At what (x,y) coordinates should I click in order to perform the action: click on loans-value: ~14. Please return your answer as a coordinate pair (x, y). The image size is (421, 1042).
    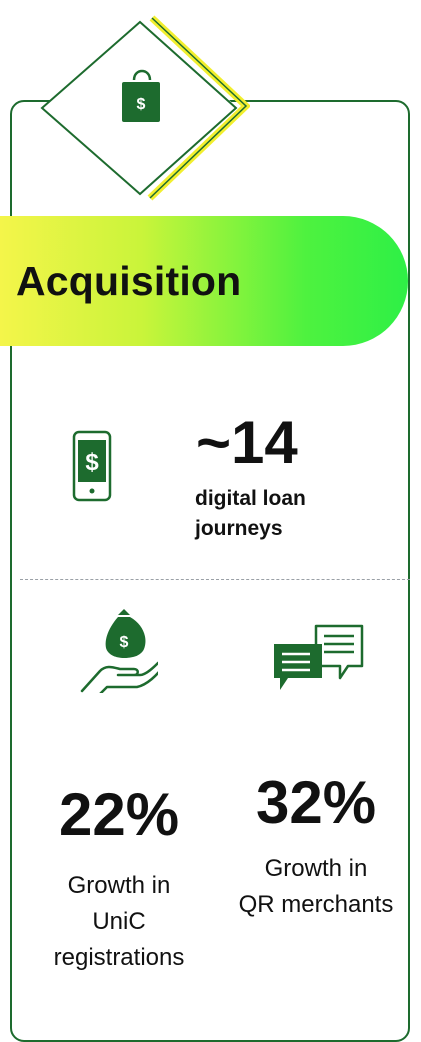
    Looking at the image, I should click on (247, 442).